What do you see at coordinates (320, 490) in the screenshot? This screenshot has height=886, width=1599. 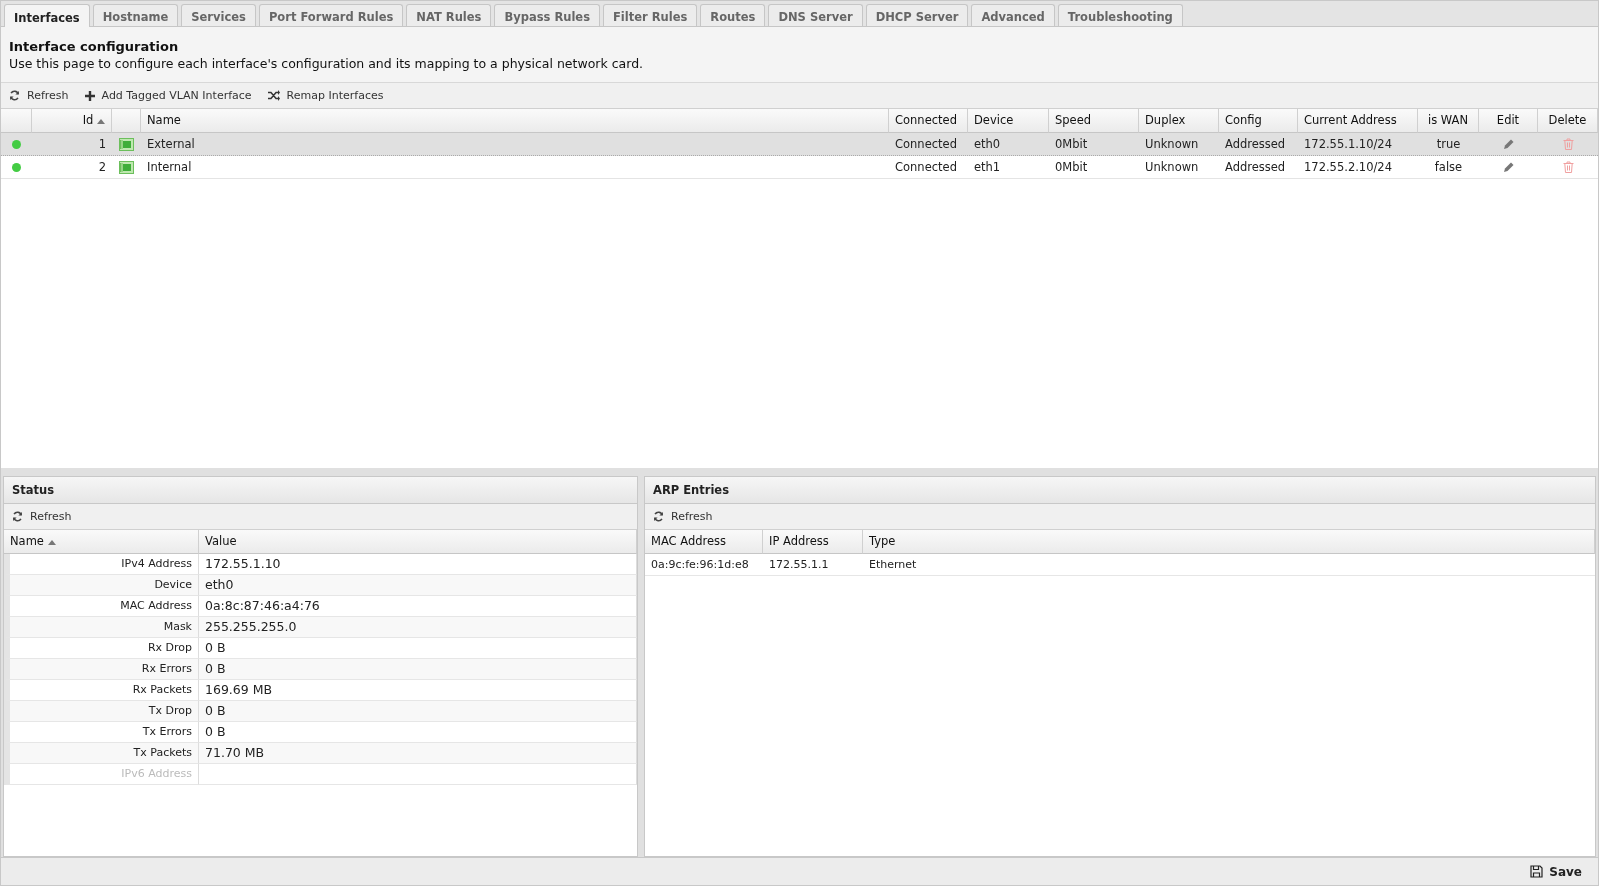 I see `panel-title: Status` at bounding box center [320, 490].